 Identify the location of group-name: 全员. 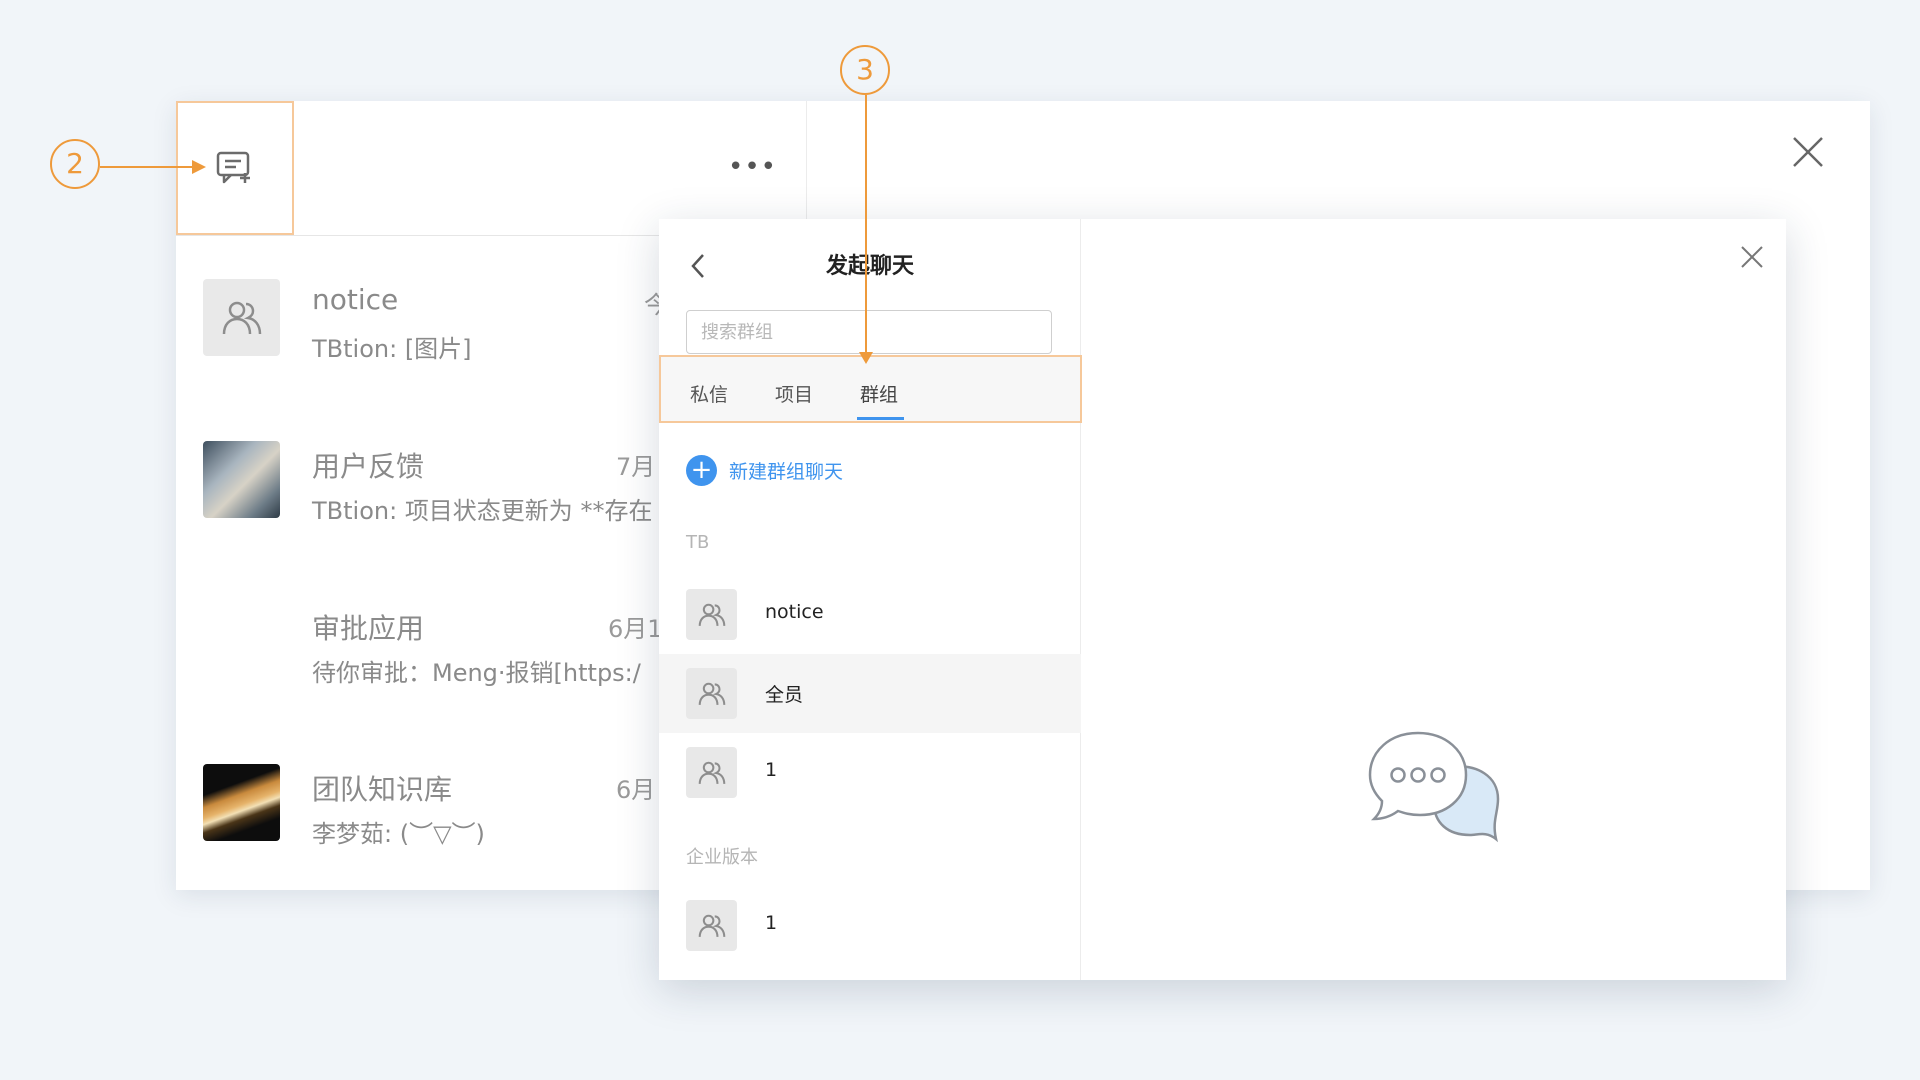
(784, 695).